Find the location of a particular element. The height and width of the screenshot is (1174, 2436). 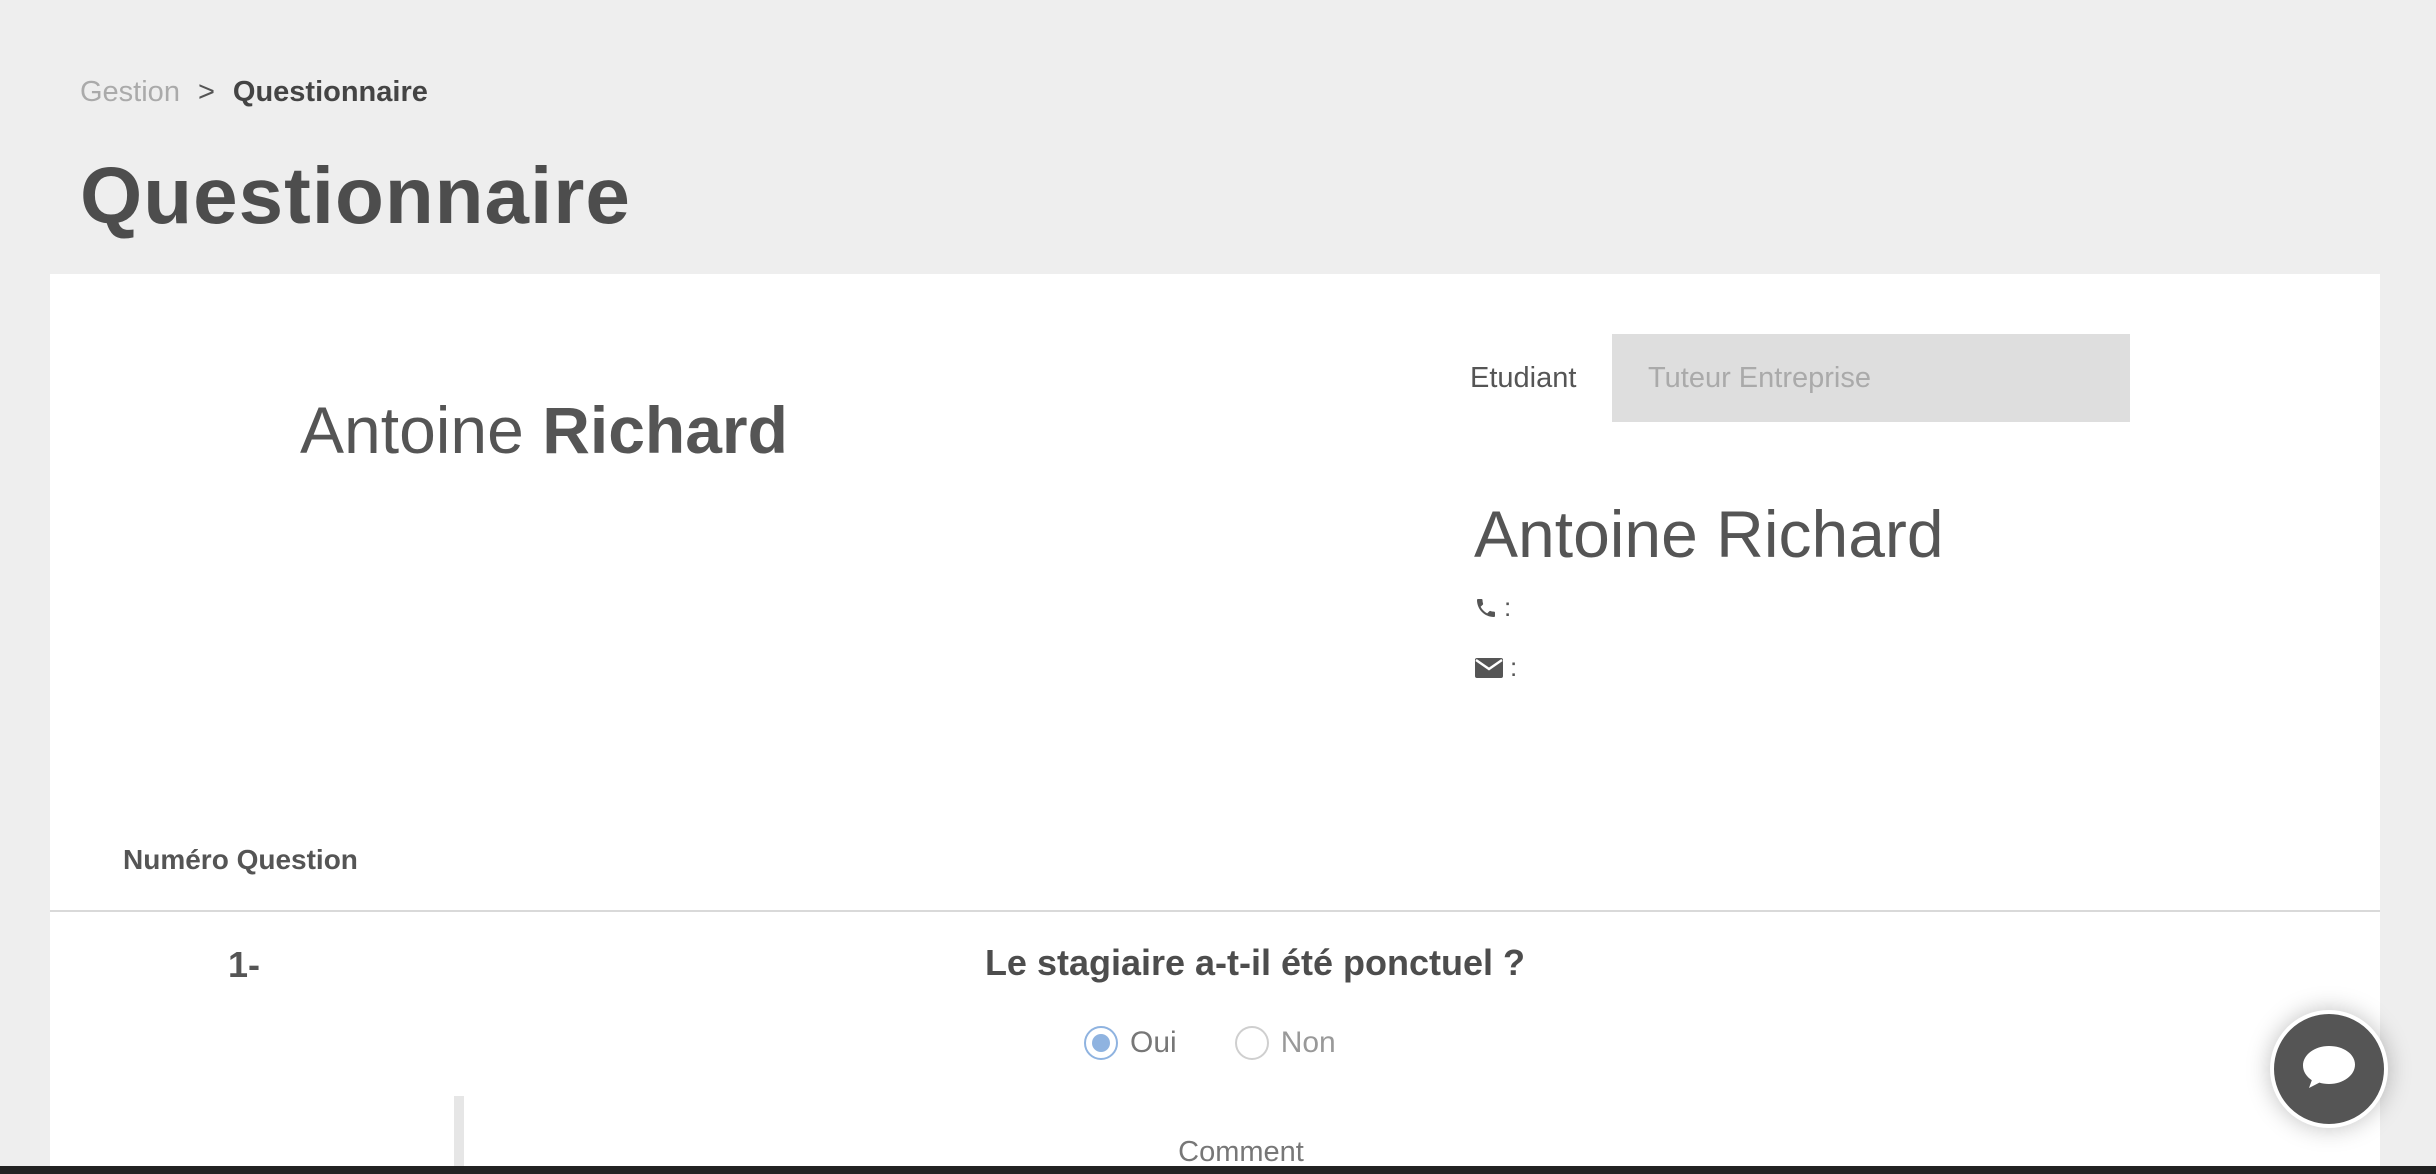

student-last-name: Richard is located at coordinates (665, 430).